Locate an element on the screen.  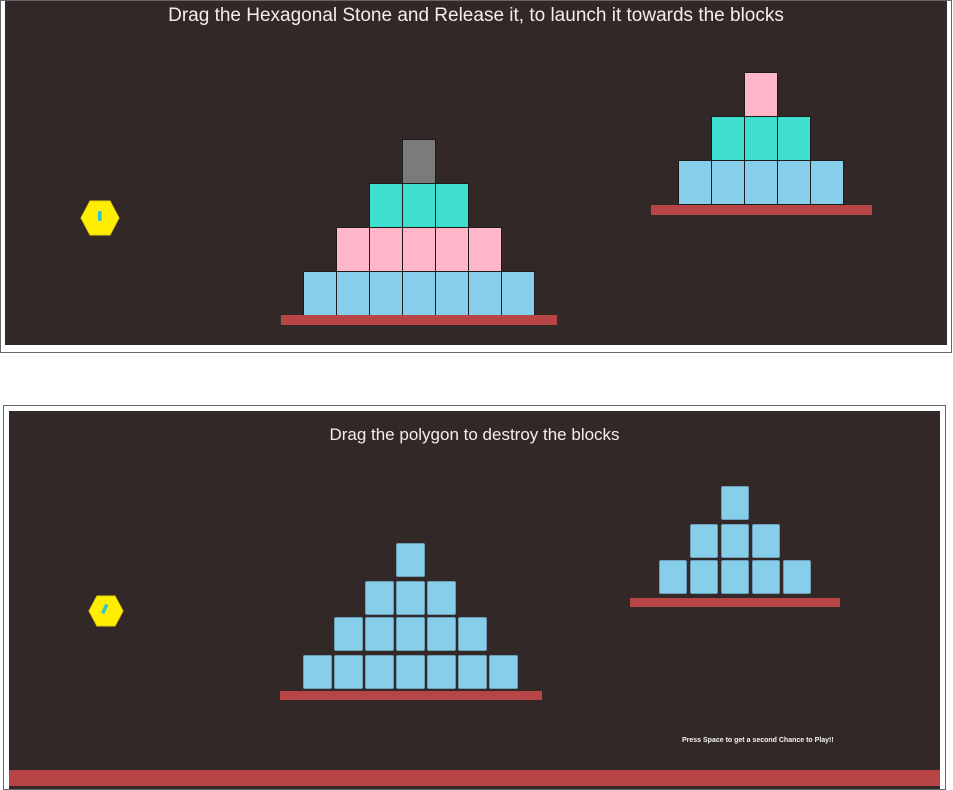
stone-mark is located at coordinates (100, 216).